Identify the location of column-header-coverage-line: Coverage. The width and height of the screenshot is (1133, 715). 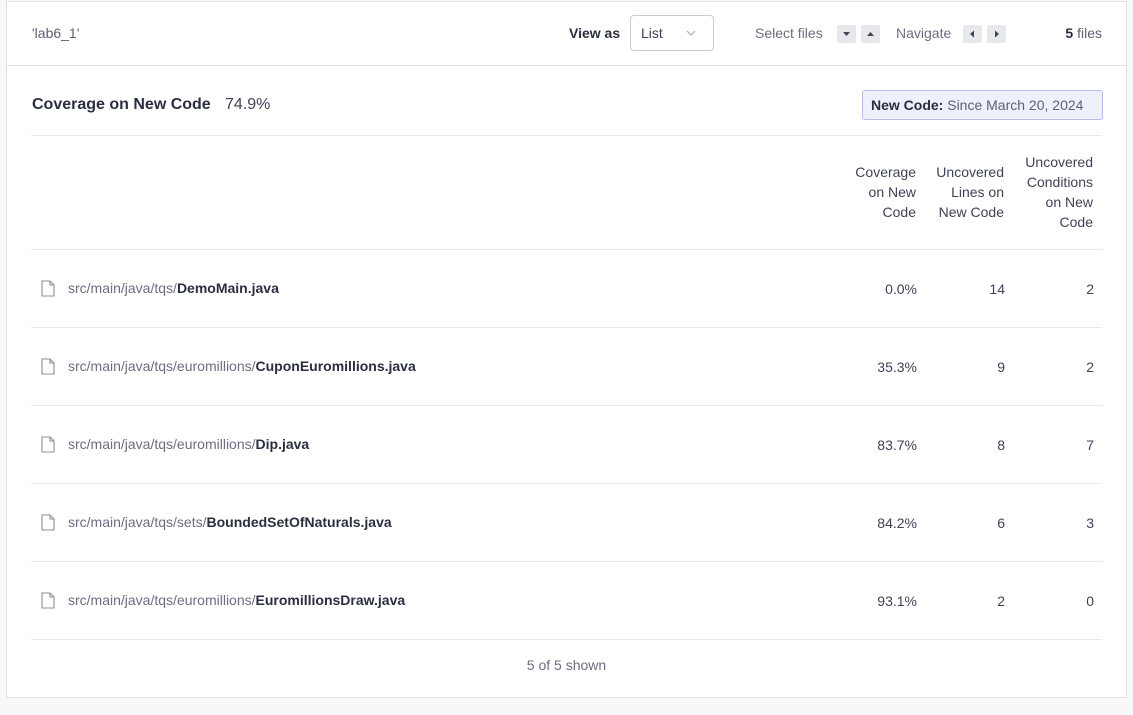
(885, 172).